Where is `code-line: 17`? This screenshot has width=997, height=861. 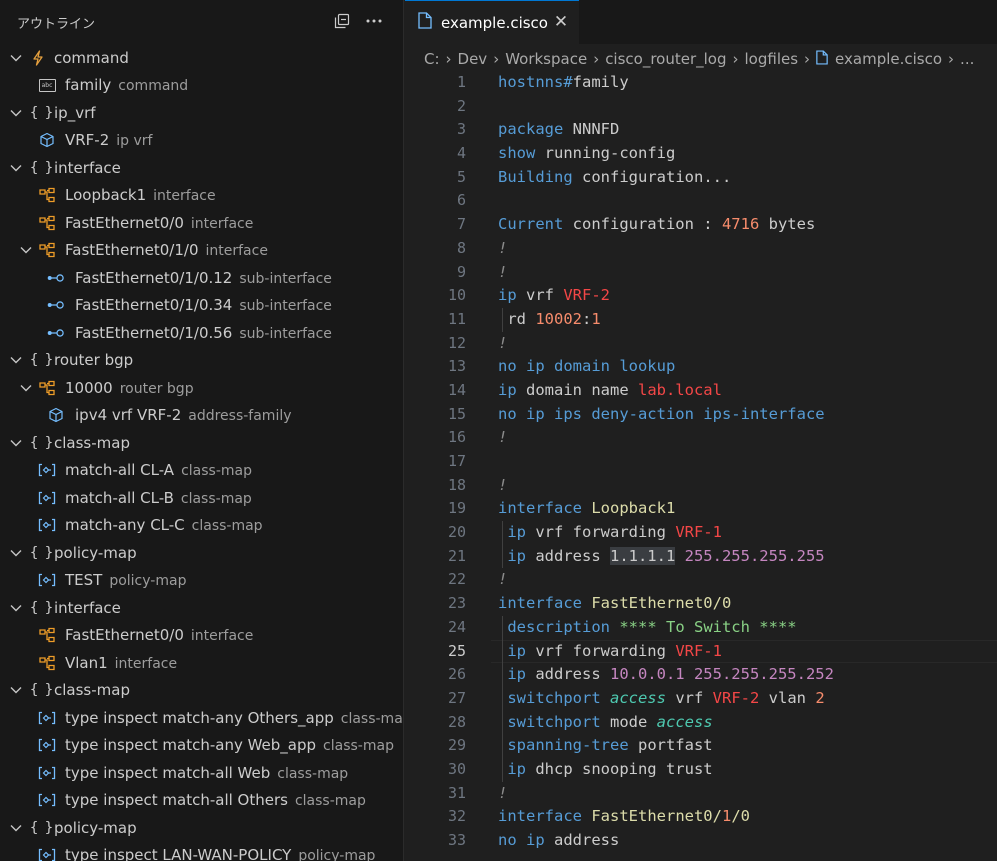 code-line: 17 is located at coordinates (701, 462).